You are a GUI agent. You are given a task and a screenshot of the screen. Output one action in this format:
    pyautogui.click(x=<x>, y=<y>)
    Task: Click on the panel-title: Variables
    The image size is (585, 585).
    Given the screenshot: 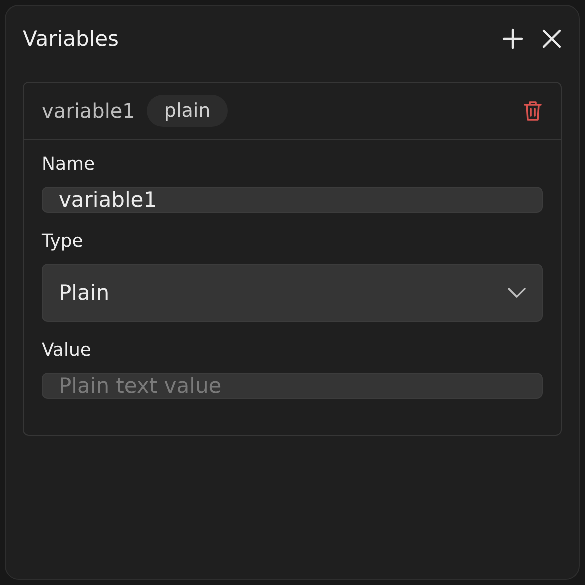 What is the action you would take?
    pyautogui.click(x=71, y=39)
    